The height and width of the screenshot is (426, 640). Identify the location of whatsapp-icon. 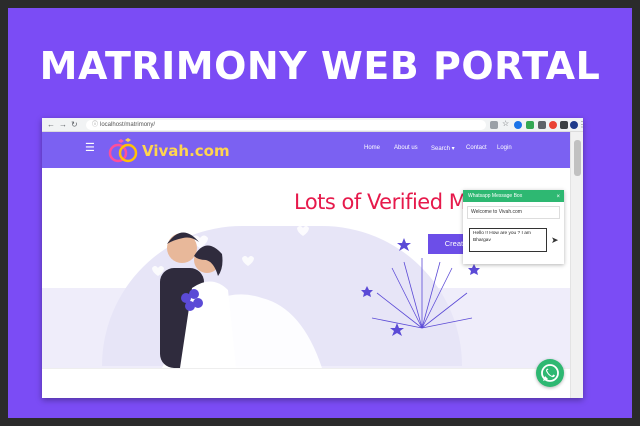
(550, 373).